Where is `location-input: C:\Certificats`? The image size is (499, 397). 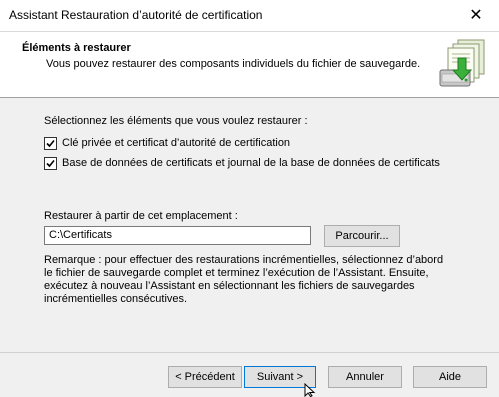
location-input: C:\Certificats is located at coordinates (177, 235).